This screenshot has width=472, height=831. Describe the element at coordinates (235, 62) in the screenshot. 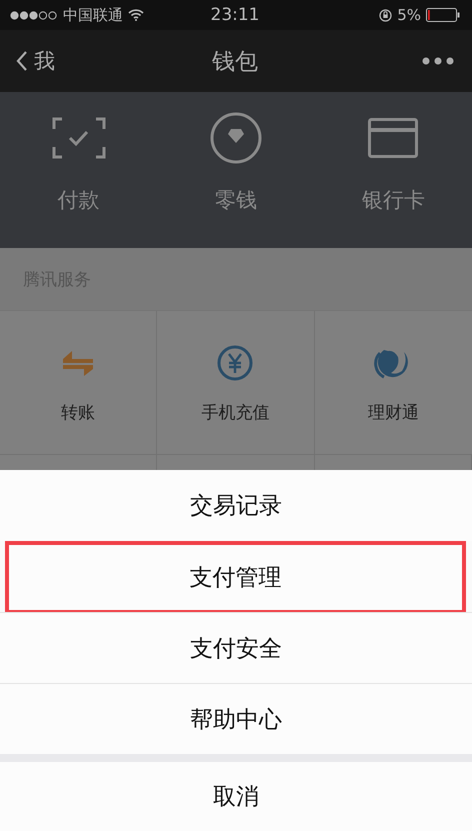

I see `page-title: 钱包` at that location.